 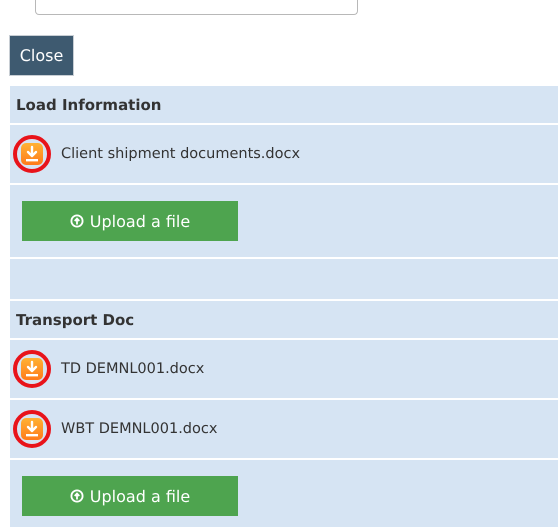 I want to click on file-link: WBT DEMNL001.docx, so click(x=139, y=429).